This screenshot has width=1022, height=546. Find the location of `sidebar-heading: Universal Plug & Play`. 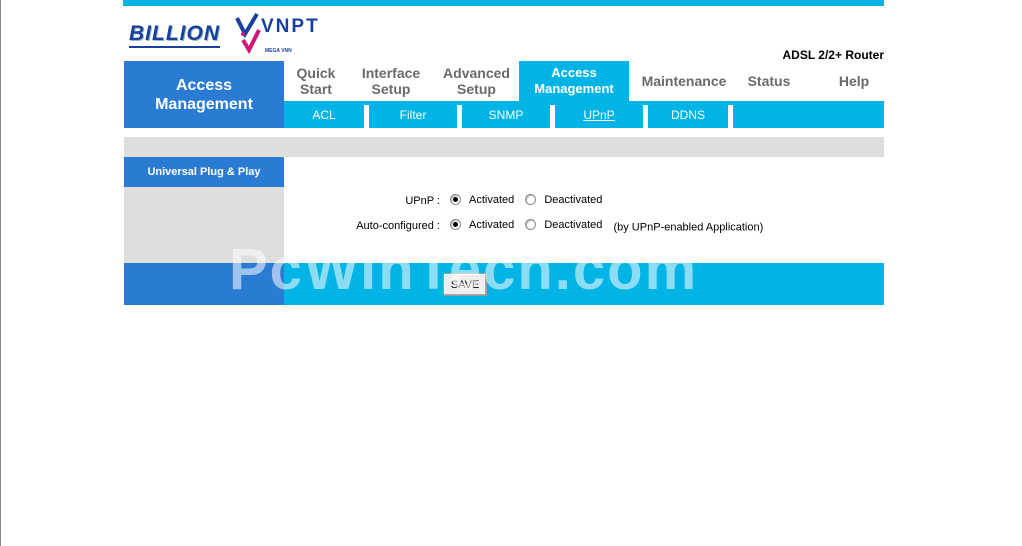

sidebar-heading: Universal Plug & Play is located at coordinates (204, 172).